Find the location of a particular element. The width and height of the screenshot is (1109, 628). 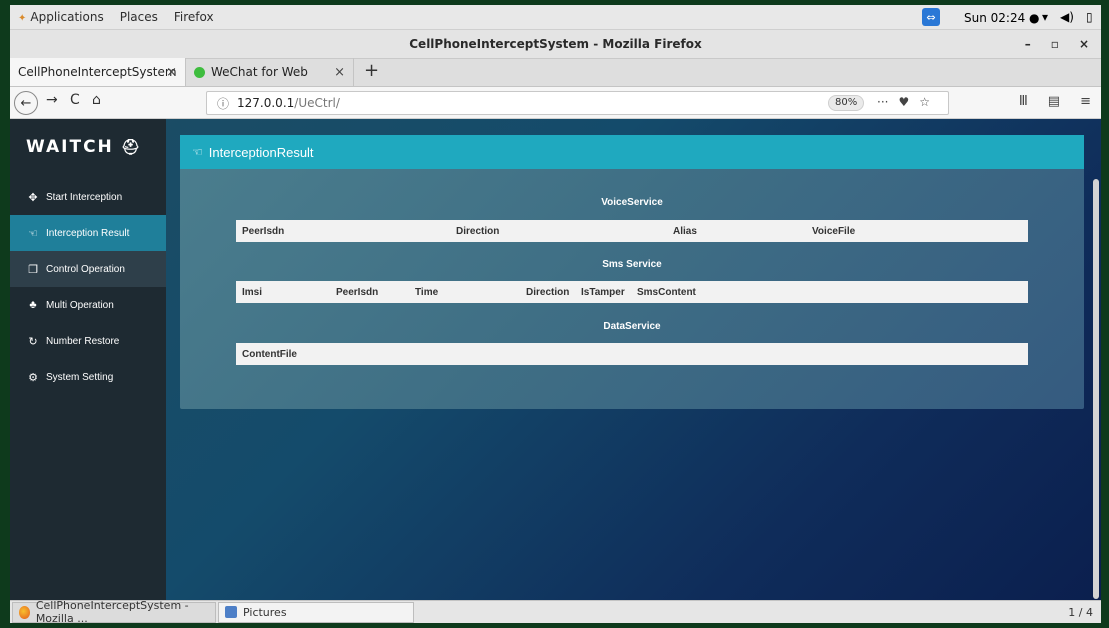

system-tray: ▾ ◀) ▯ is located at coordinates (1067, 17).